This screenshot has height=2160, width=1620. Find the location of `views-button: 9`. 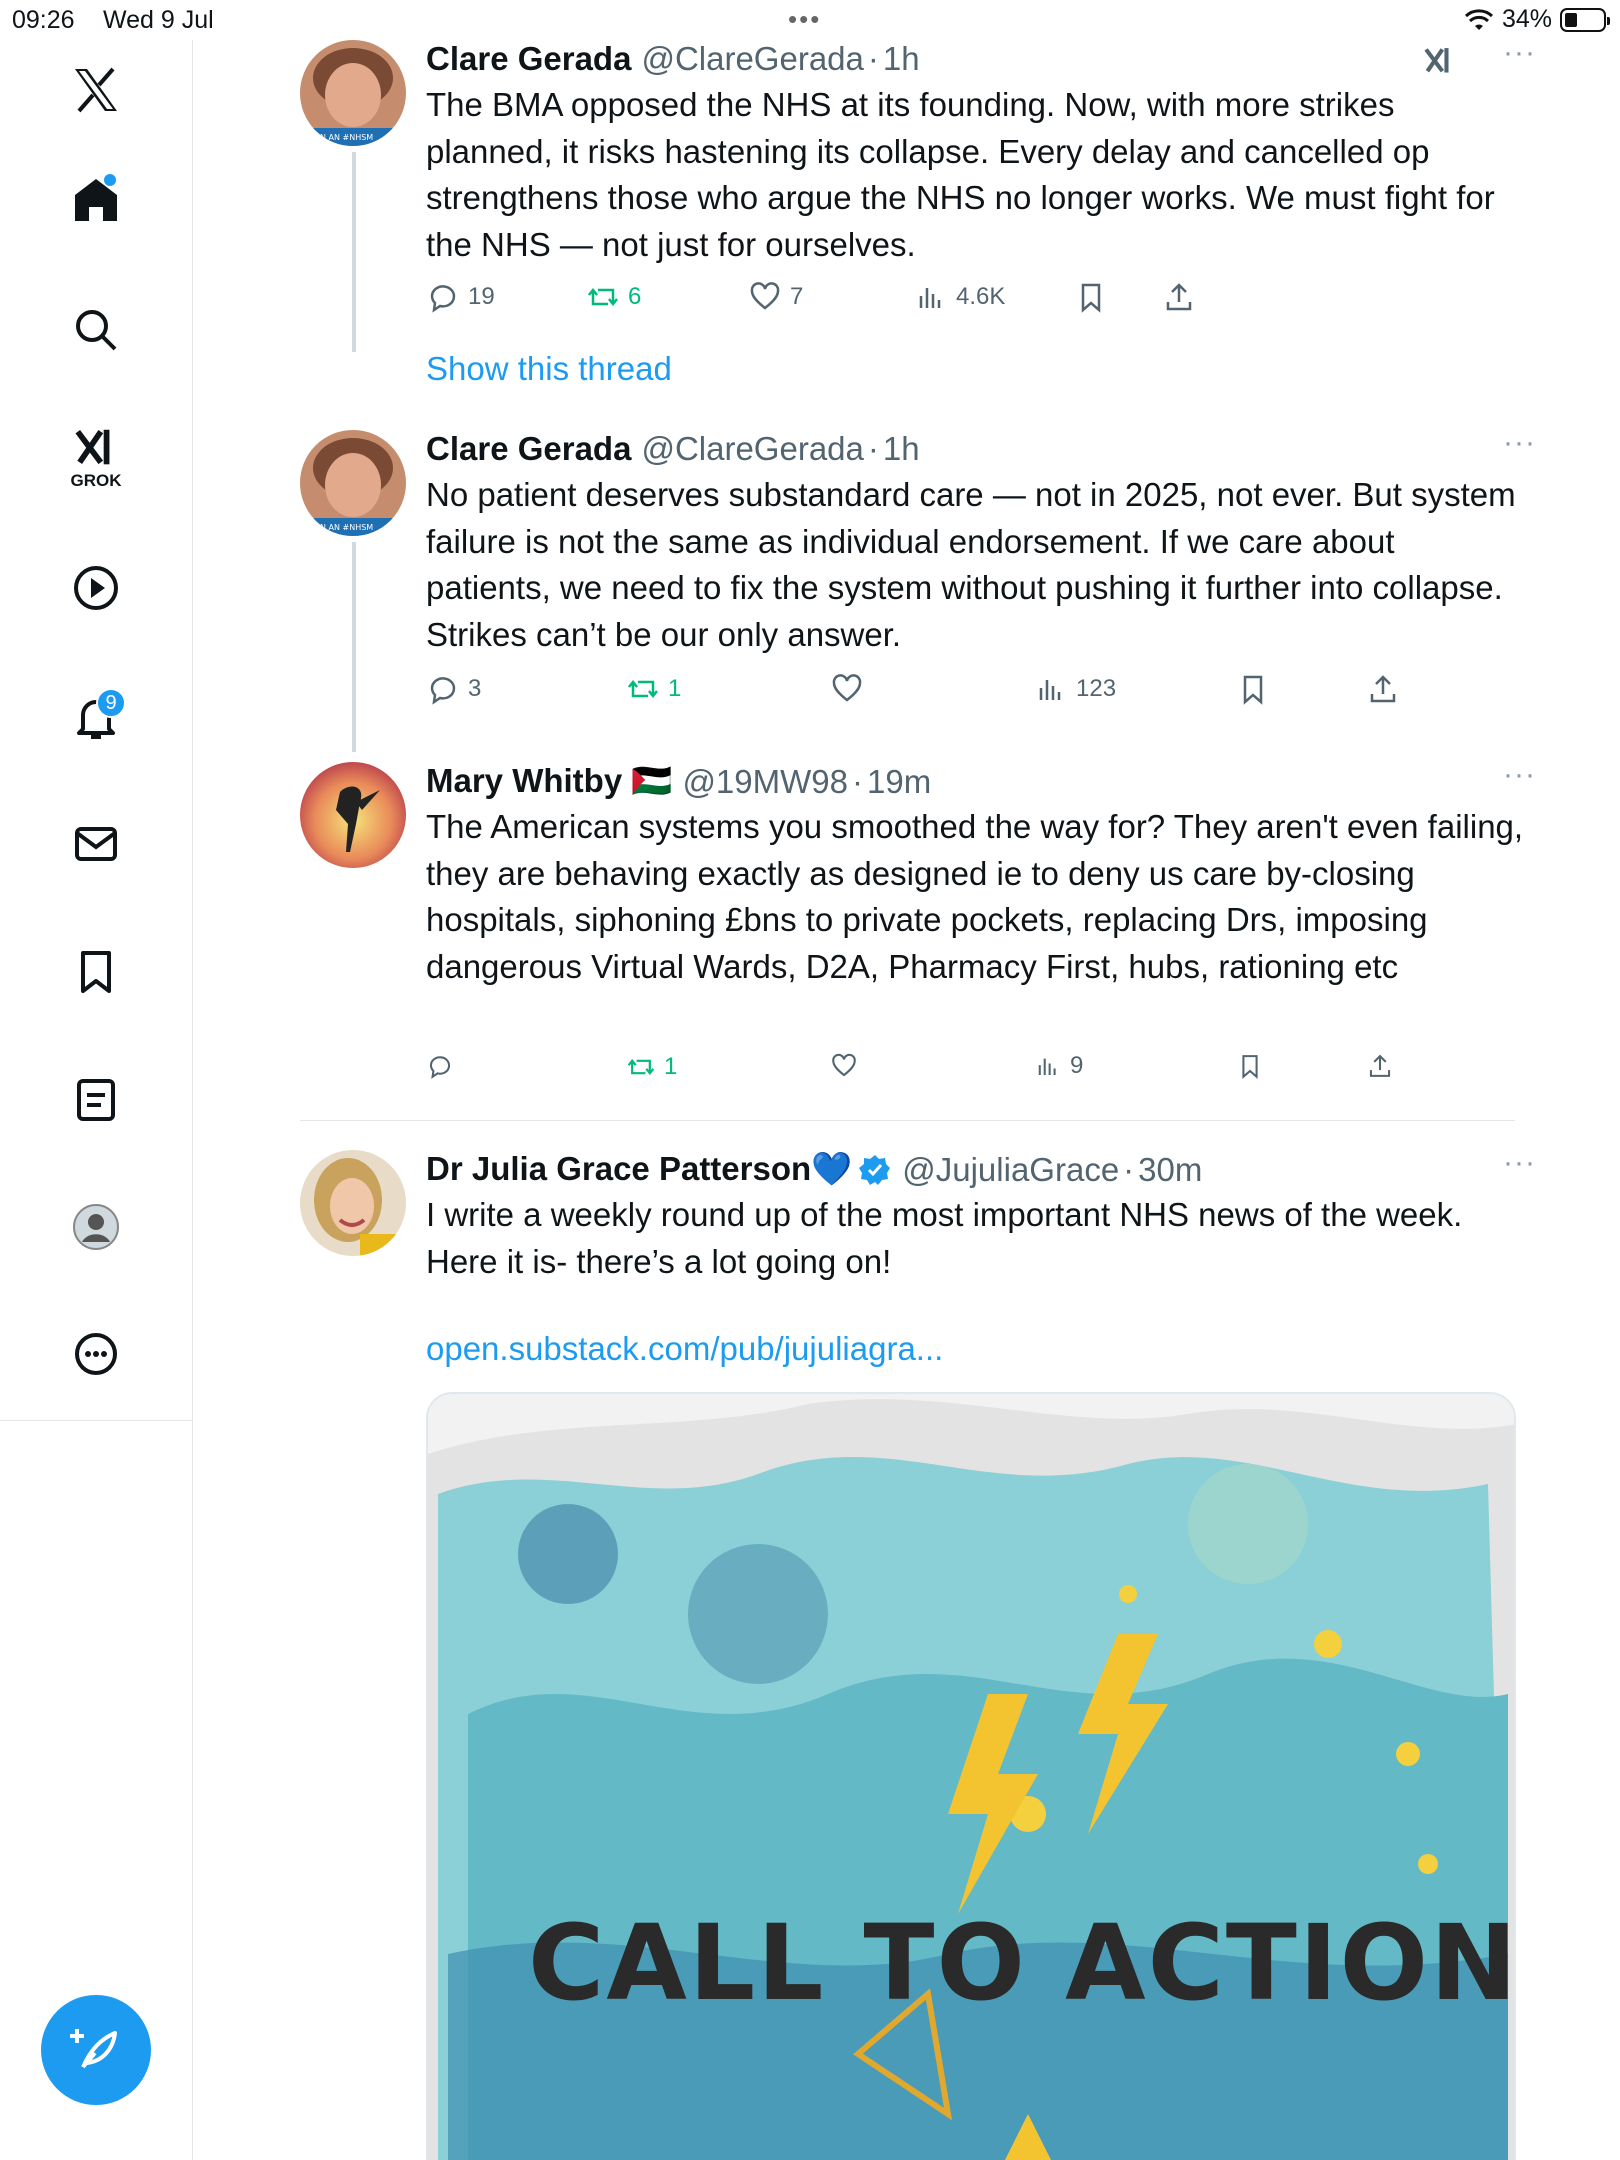

views-button: 9 is located at coordinates (1058, 1066).